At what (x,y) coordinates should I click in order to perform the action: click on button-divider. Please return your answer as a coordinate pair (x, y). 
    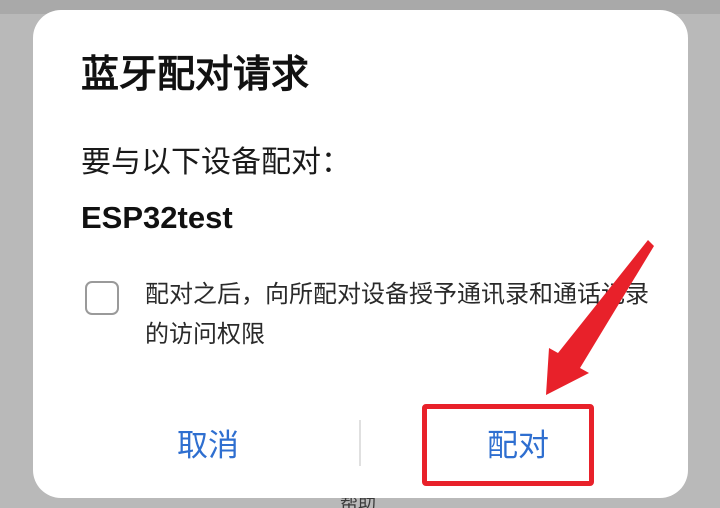
    Looking at the image, I should click on (360, 443).